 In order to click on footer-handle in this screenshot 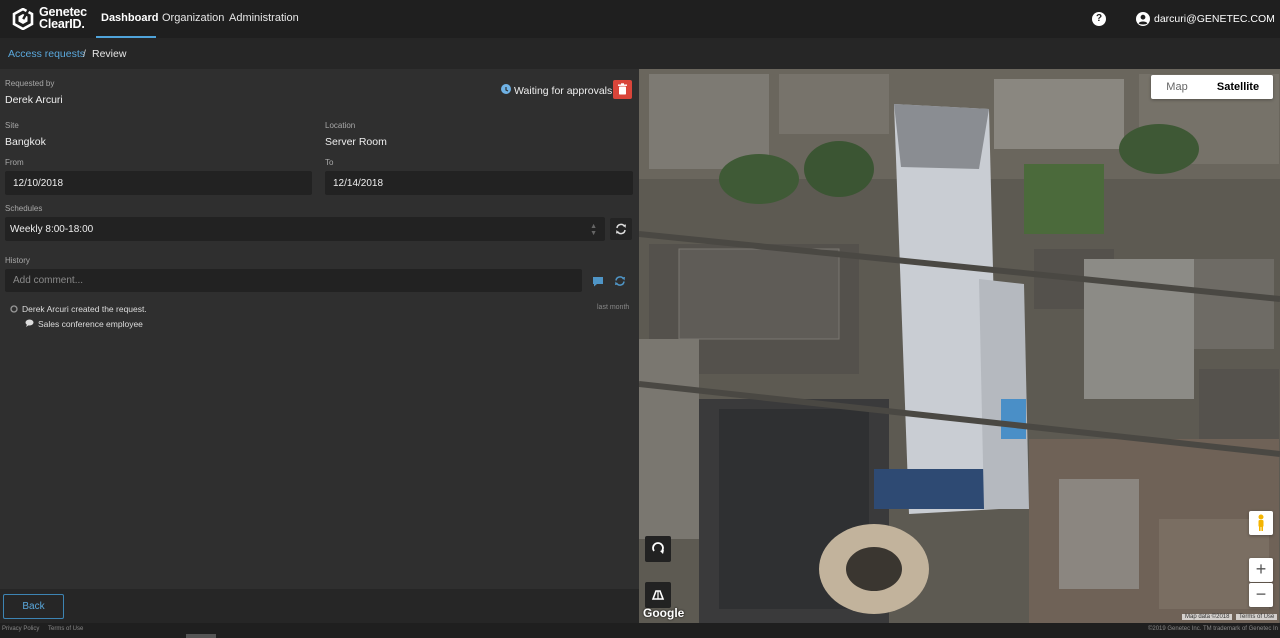, I will do `click(201, 636)`.